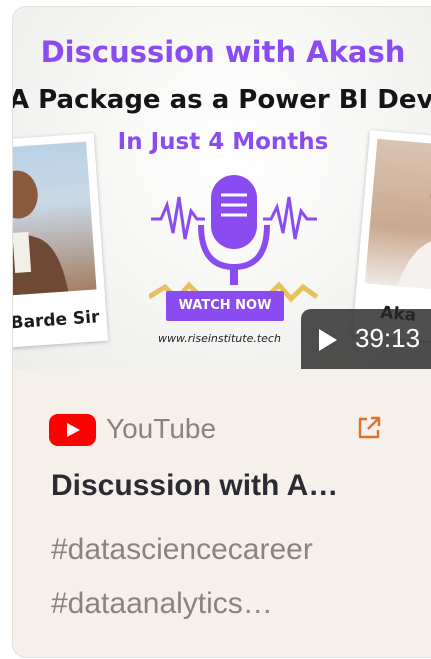 The height and width of the screenshot is (659, 431). Describe the element at coordinates (369, 428) in the screenshot. I see `external-link-icon` at that location.